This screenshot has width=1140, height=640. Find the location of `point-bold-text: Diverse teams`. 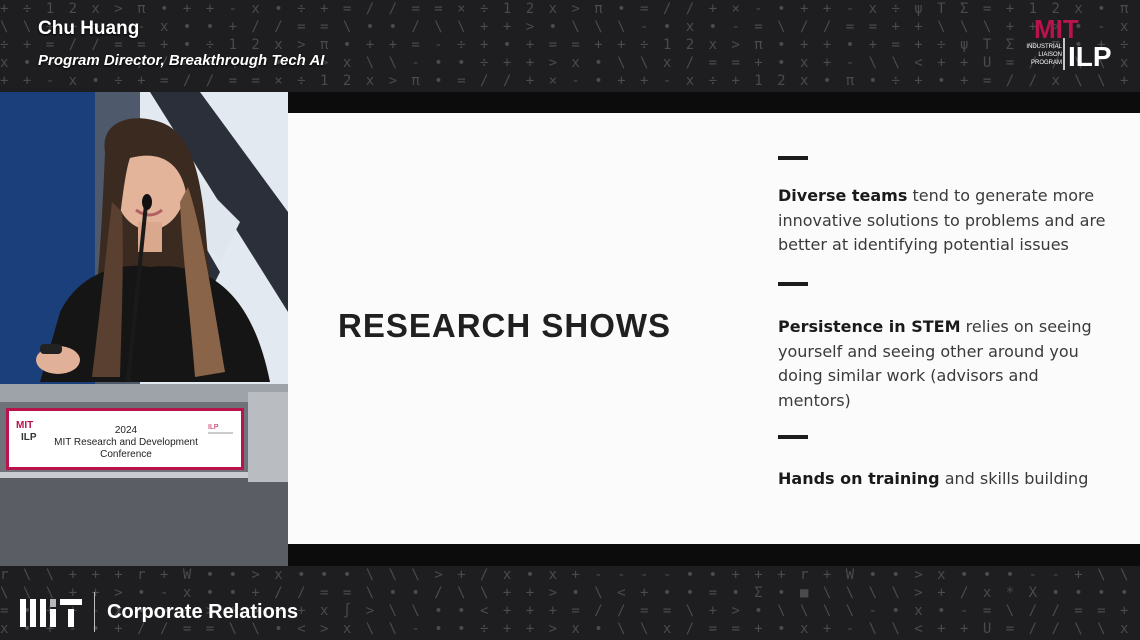

point-bold-text: Diverse teams is located at coordinates (843, 195).